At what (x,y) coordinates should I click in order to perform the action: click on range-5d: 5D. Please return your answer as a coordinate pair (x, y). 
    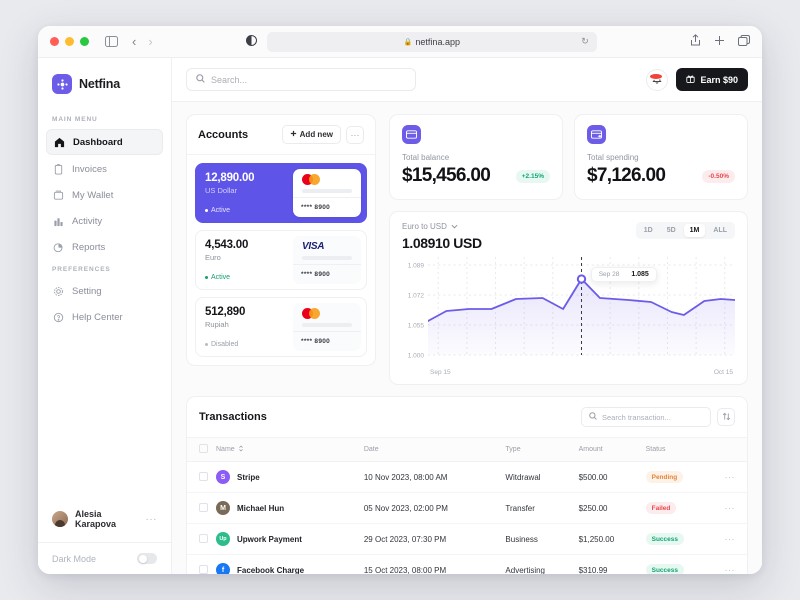
    Looking at the image, I should click on (671, 230).